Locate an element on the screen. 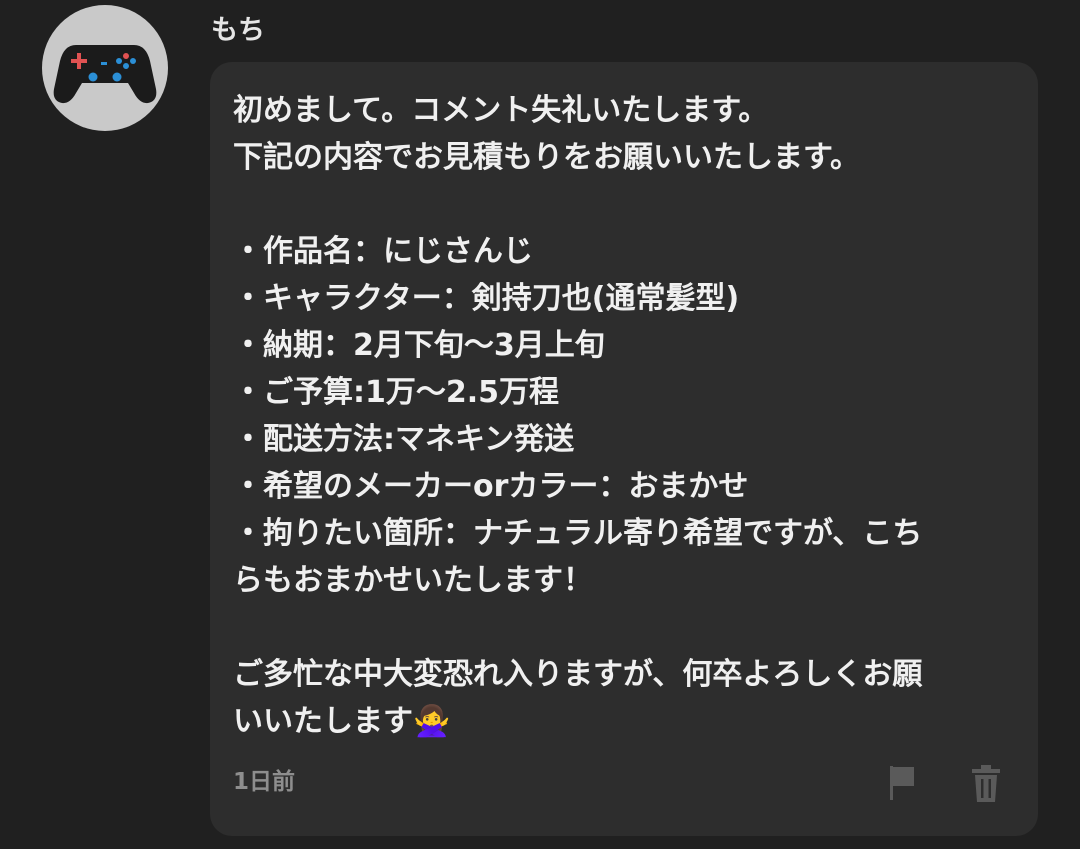 The height and width of the screenshot is (849, 1080). trash-icon is located at coordinates (986, 783).